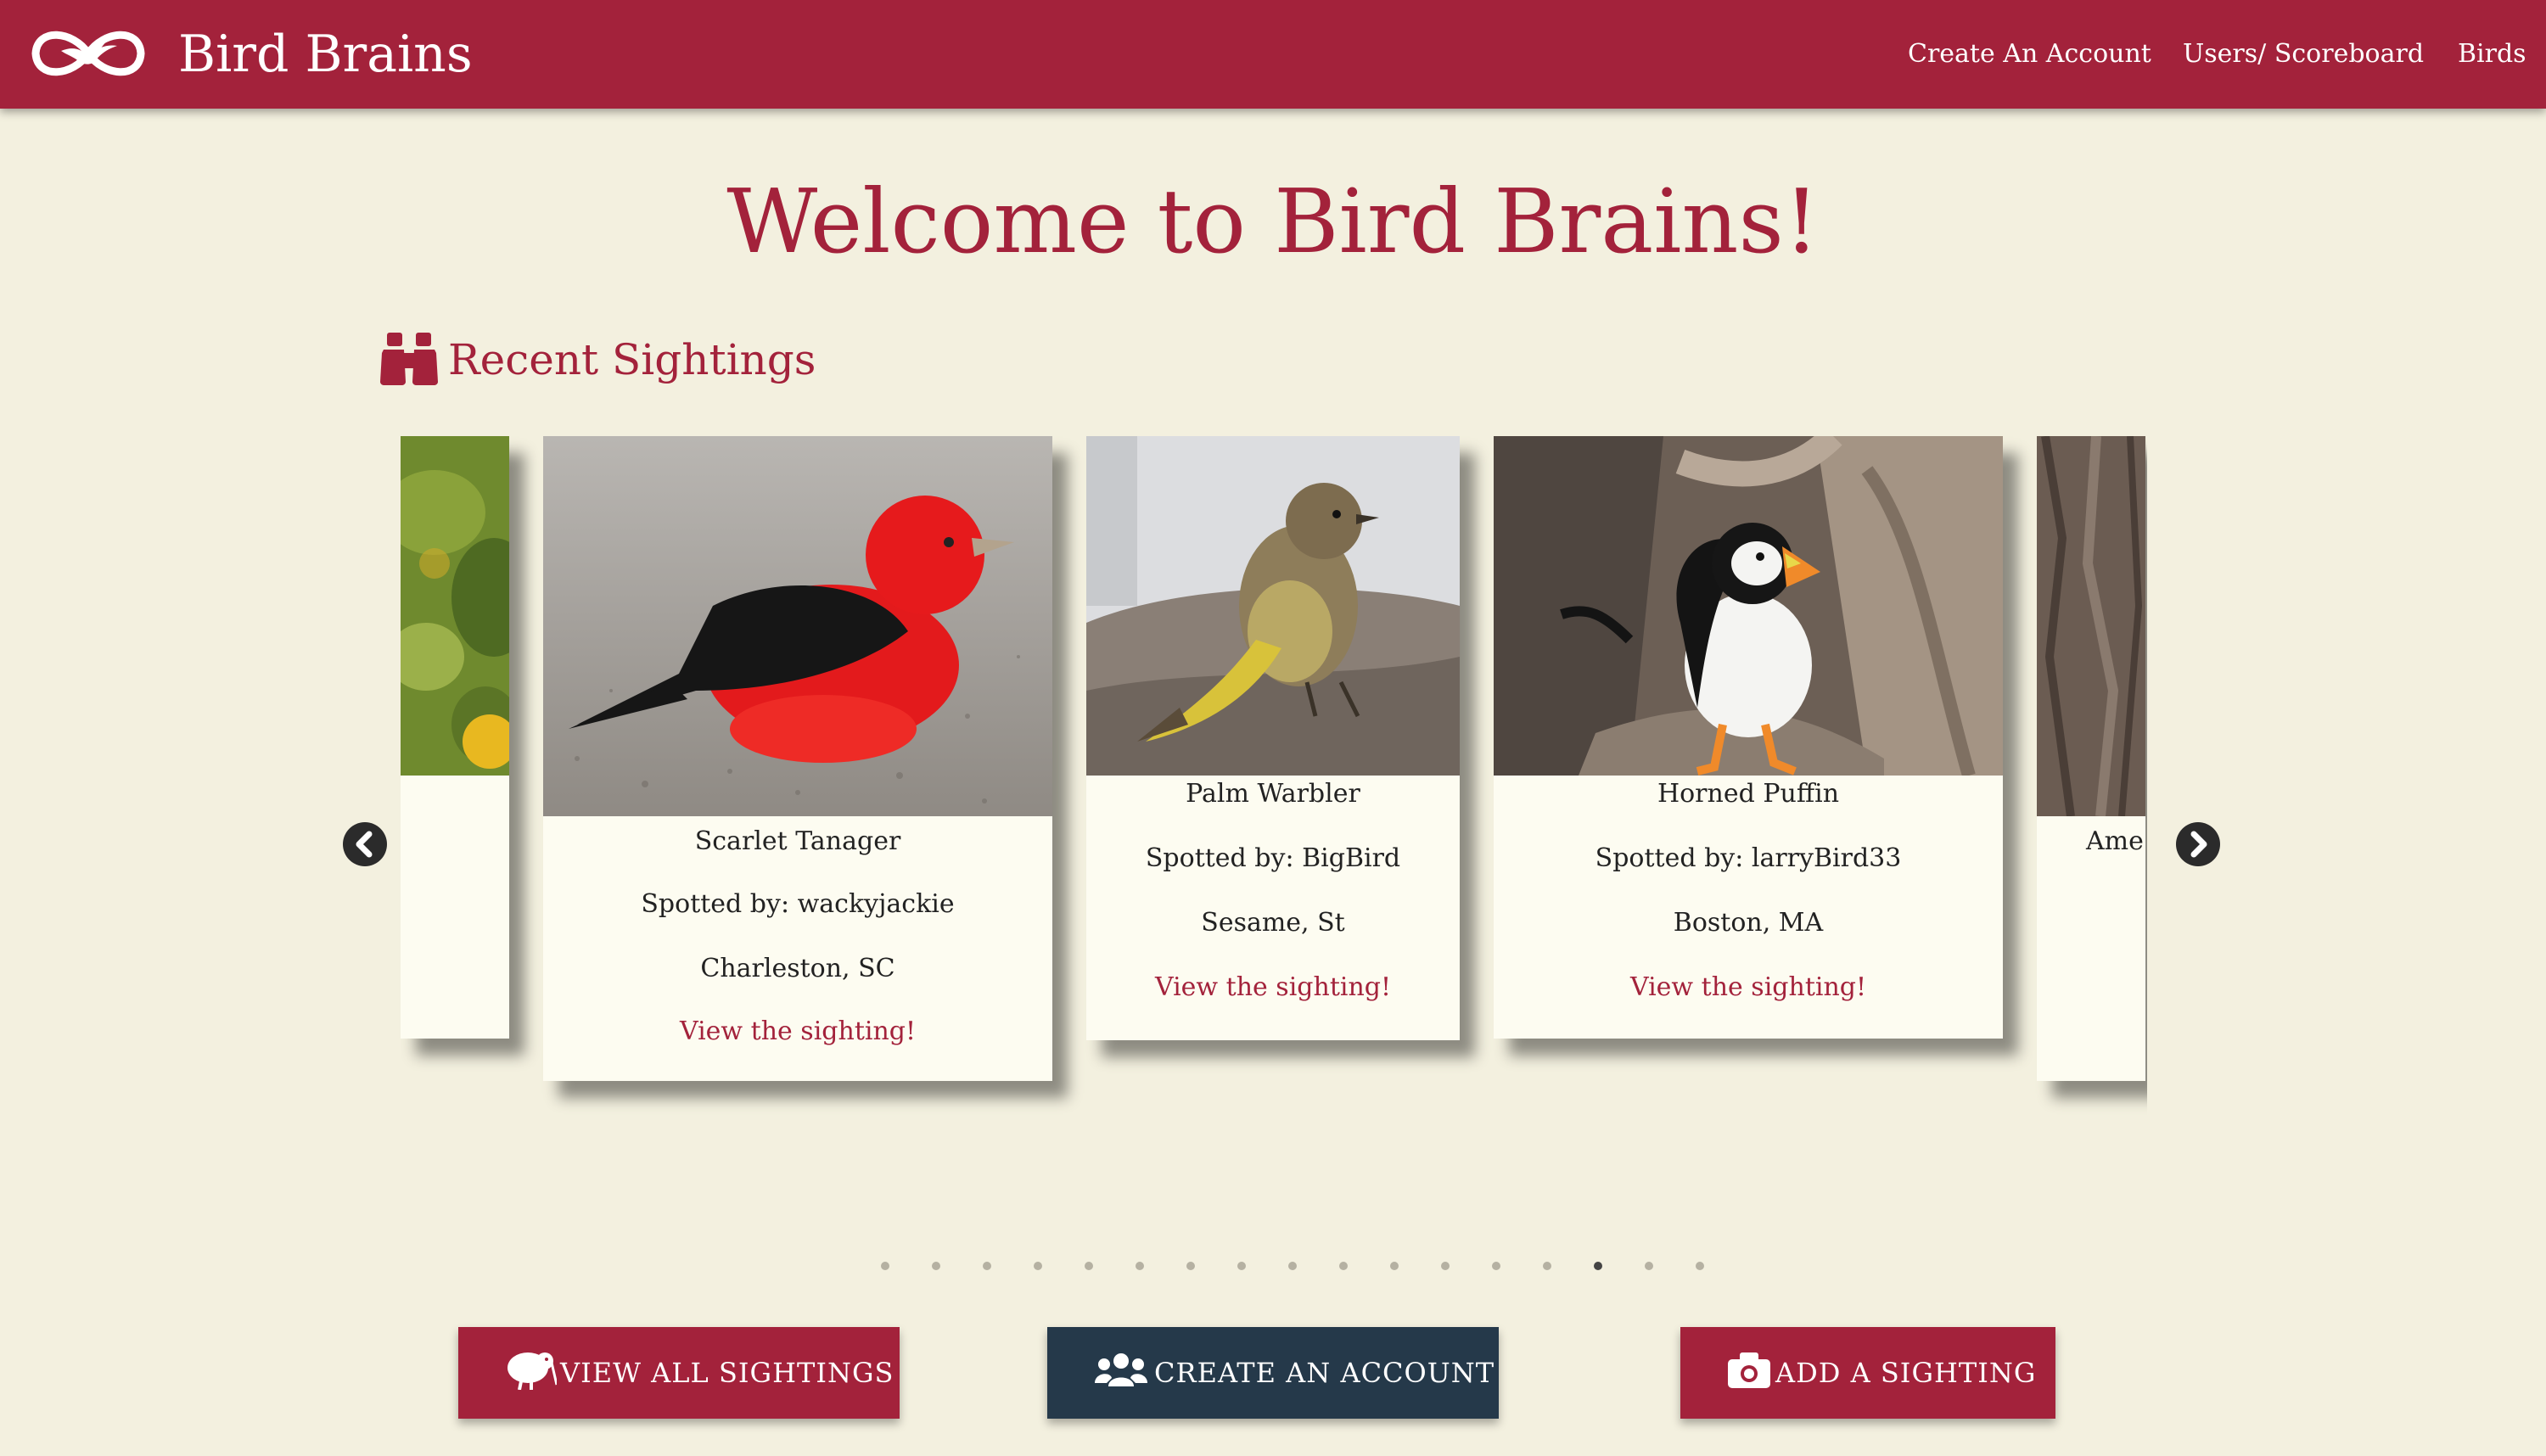 The image size is (2546, 1456). What do you see at coordinates (2091, 626) in the screenshot?
I see `card-photo-partial-right` at bounding box center [2091, 626].